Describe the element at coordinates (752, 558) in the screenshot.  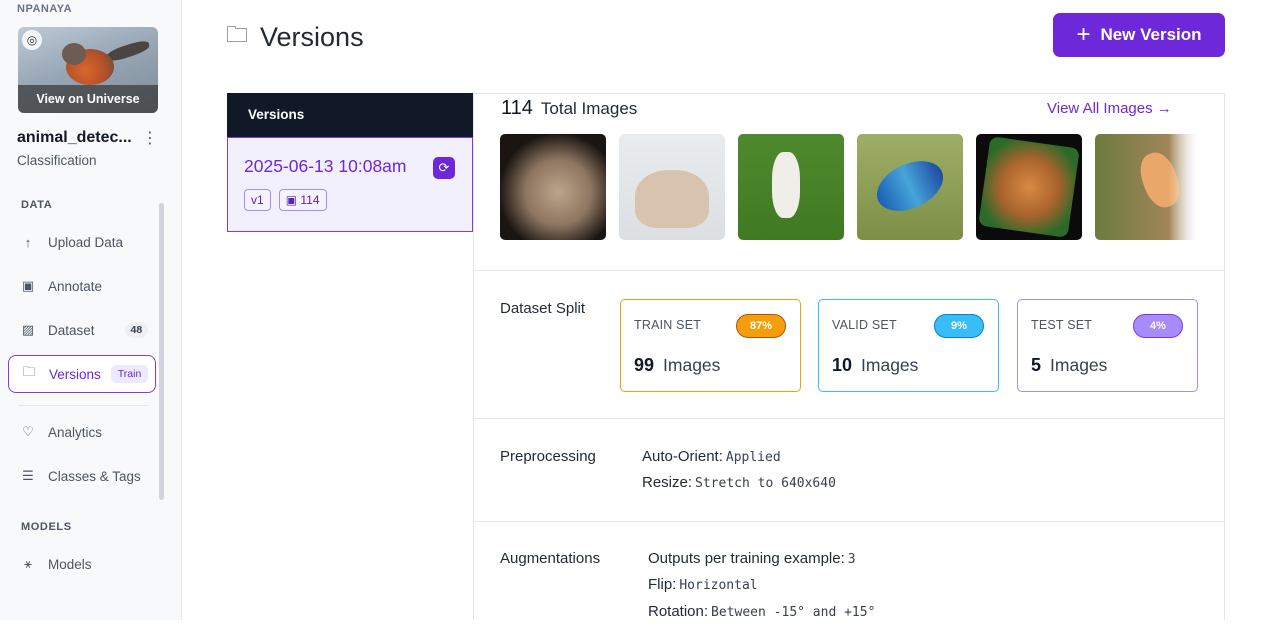
I see `augmentation-outputs: Outputs per training example: 3` at that location.